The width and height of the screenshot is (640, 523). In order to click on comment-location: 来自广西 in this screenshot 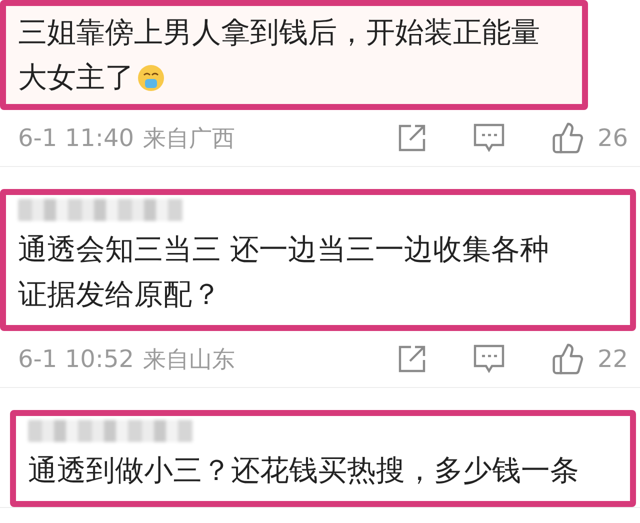, I will do `click(189, 139)`.